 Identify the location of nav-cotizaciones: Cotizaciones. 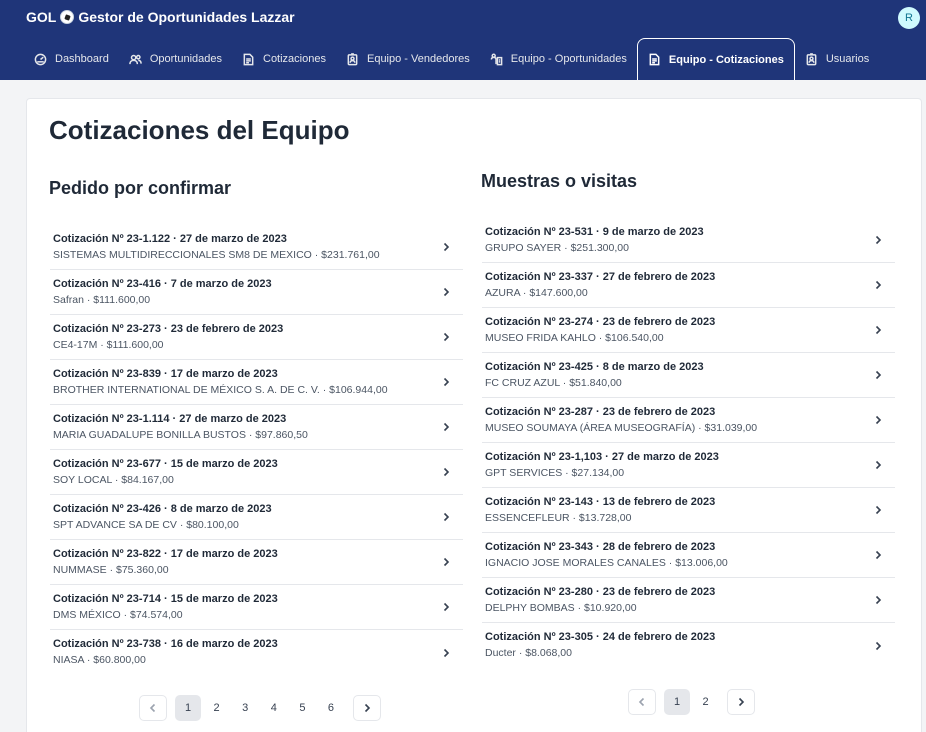
(284, 59).